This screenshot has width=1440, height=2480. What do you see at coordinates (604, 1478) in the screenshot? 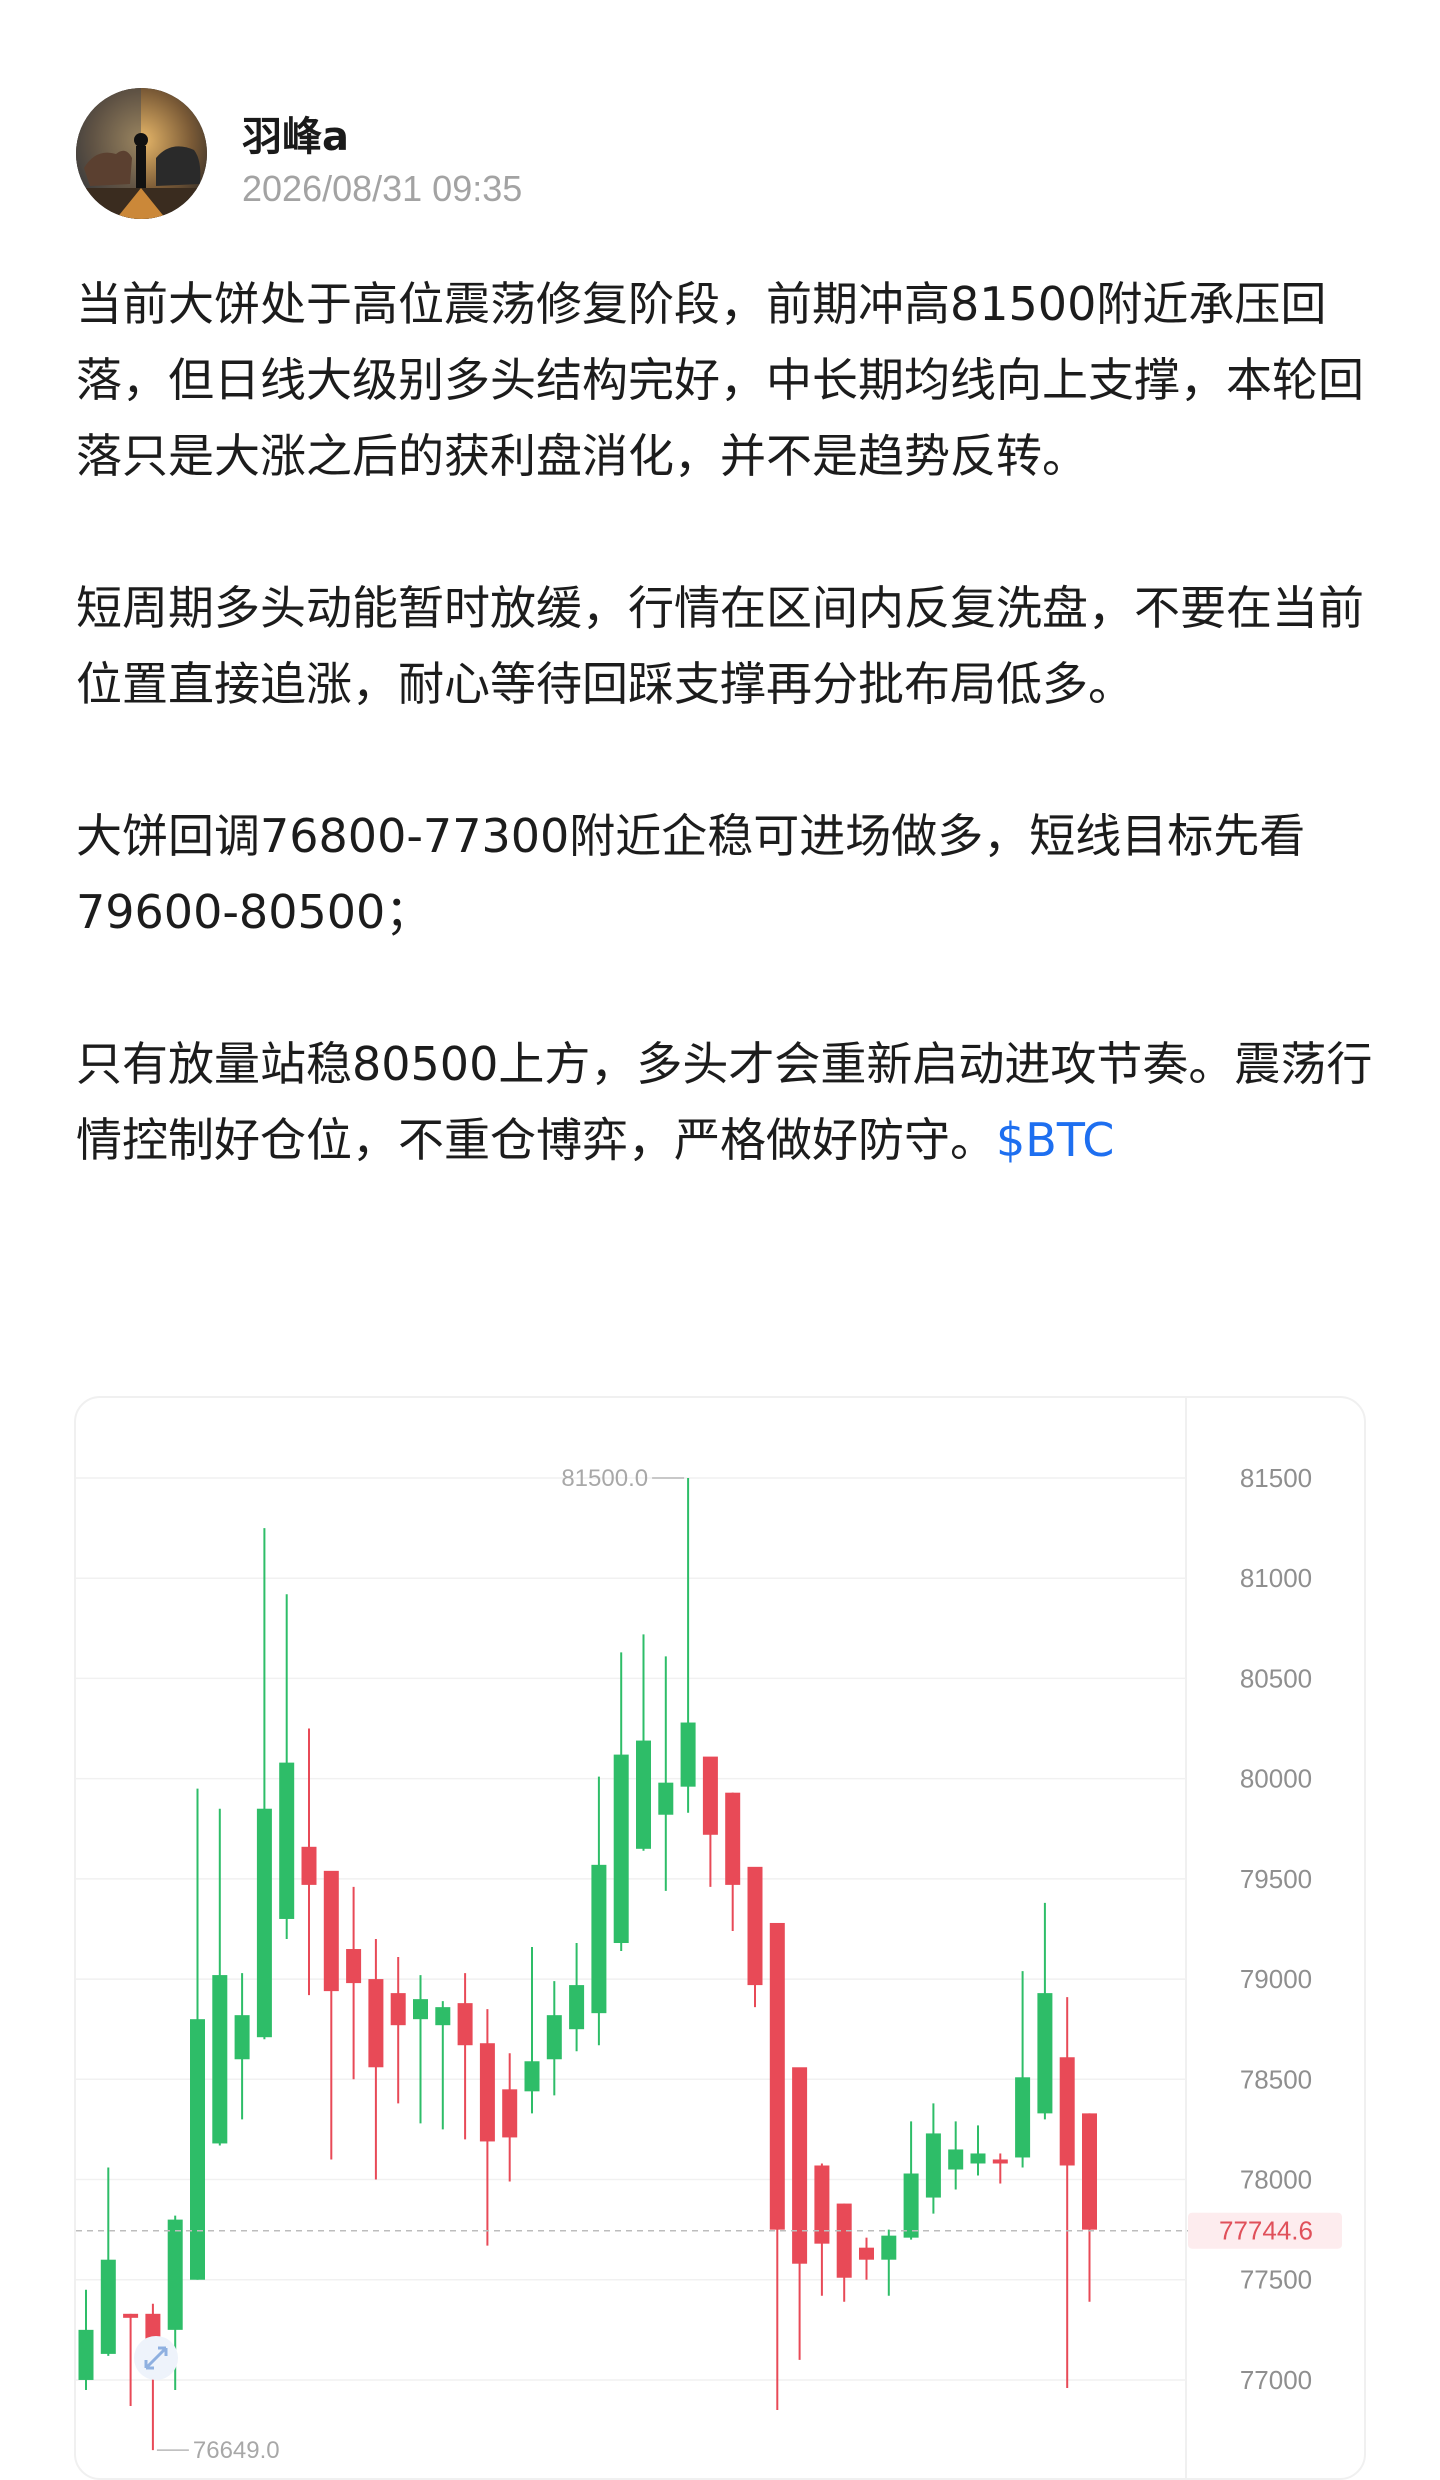
I see `high-marker-label: 81500.0` at bounding box center [604, 1478].